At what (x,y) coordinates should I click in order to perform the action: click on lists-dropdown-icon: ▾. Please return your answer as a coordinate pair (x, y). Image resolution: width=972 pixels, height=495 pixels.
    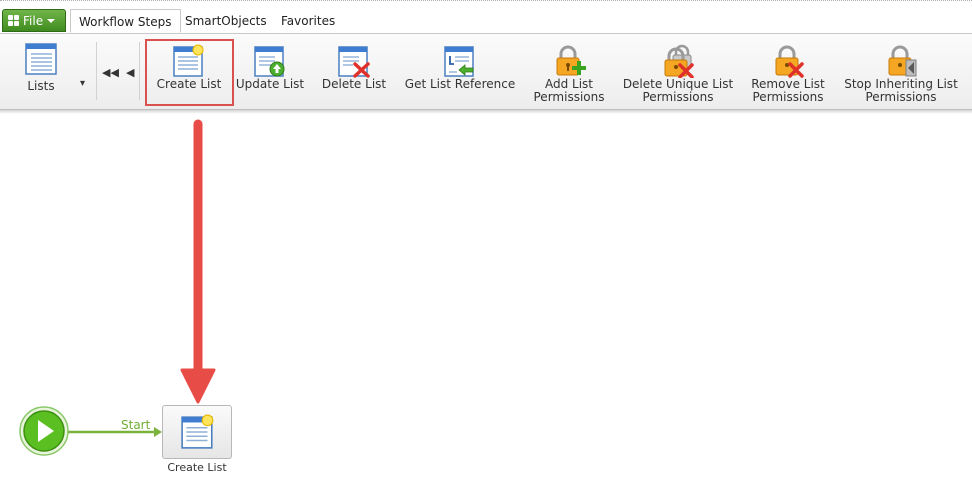
    Looking at the image, I should click on (82, 83).